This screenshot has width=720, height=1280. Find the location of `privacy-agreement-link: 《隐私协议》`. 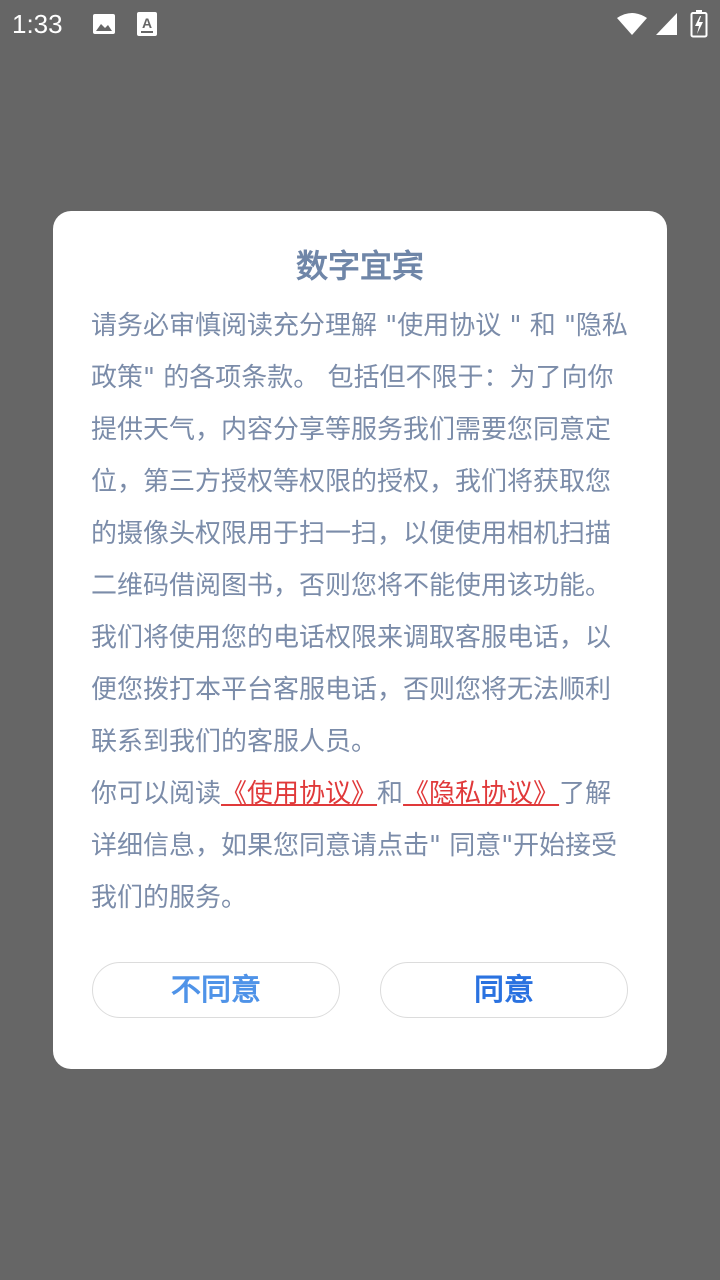

privacy-agreement-link: 《隐私协议》 is located at coordinates (481, 794).